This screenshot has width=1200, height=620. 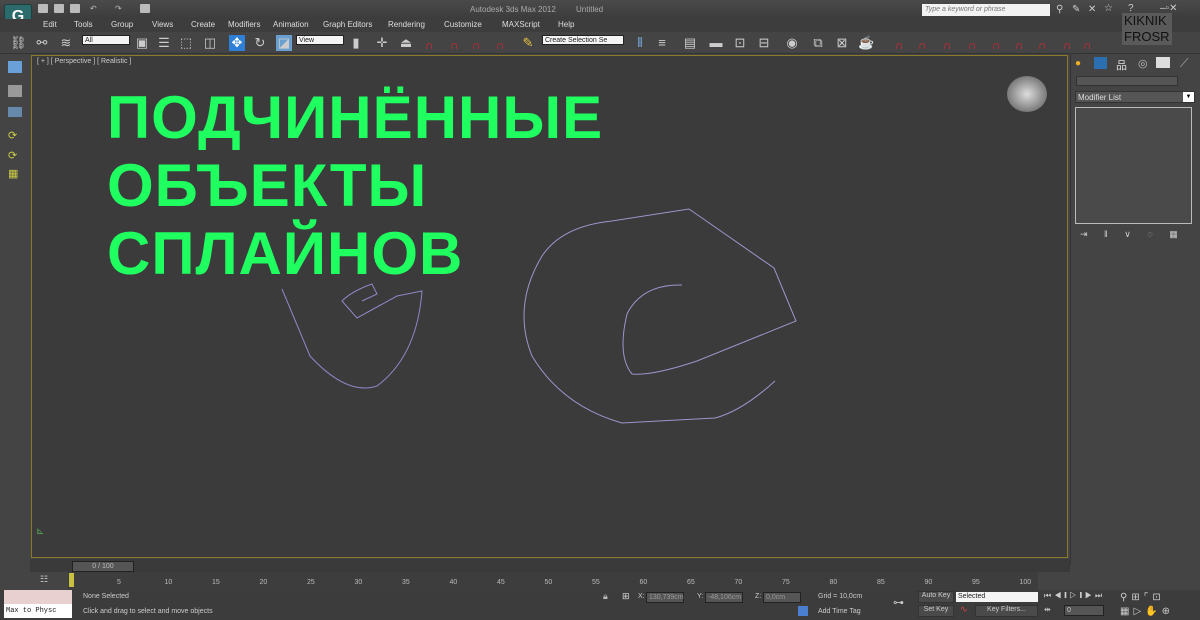 I want to click on auto-key-button: Auto Key, so click(x=936, y=597).